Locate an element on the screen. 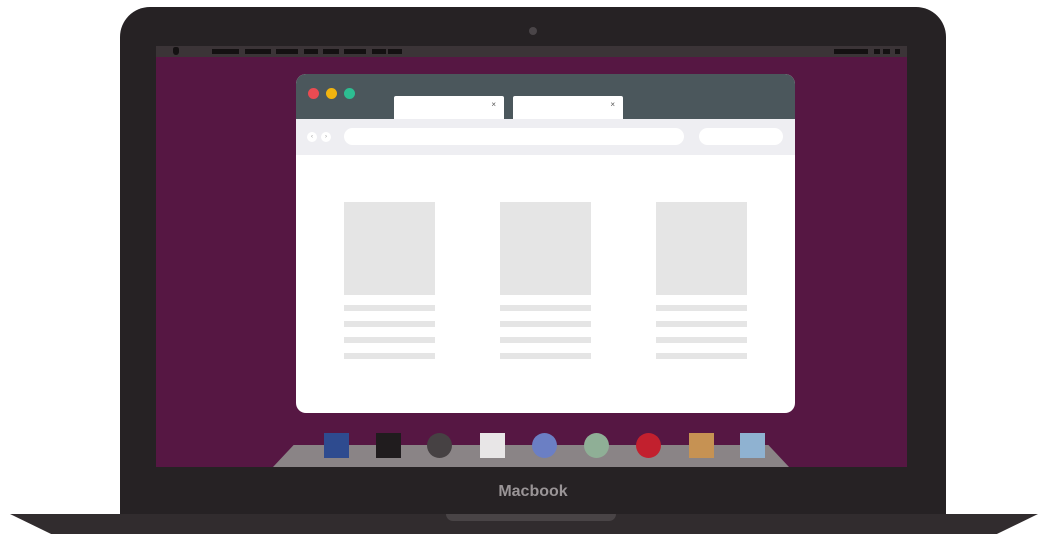 This screenshot has height=540, width=1038. camera is located at coordinates (533, 31).